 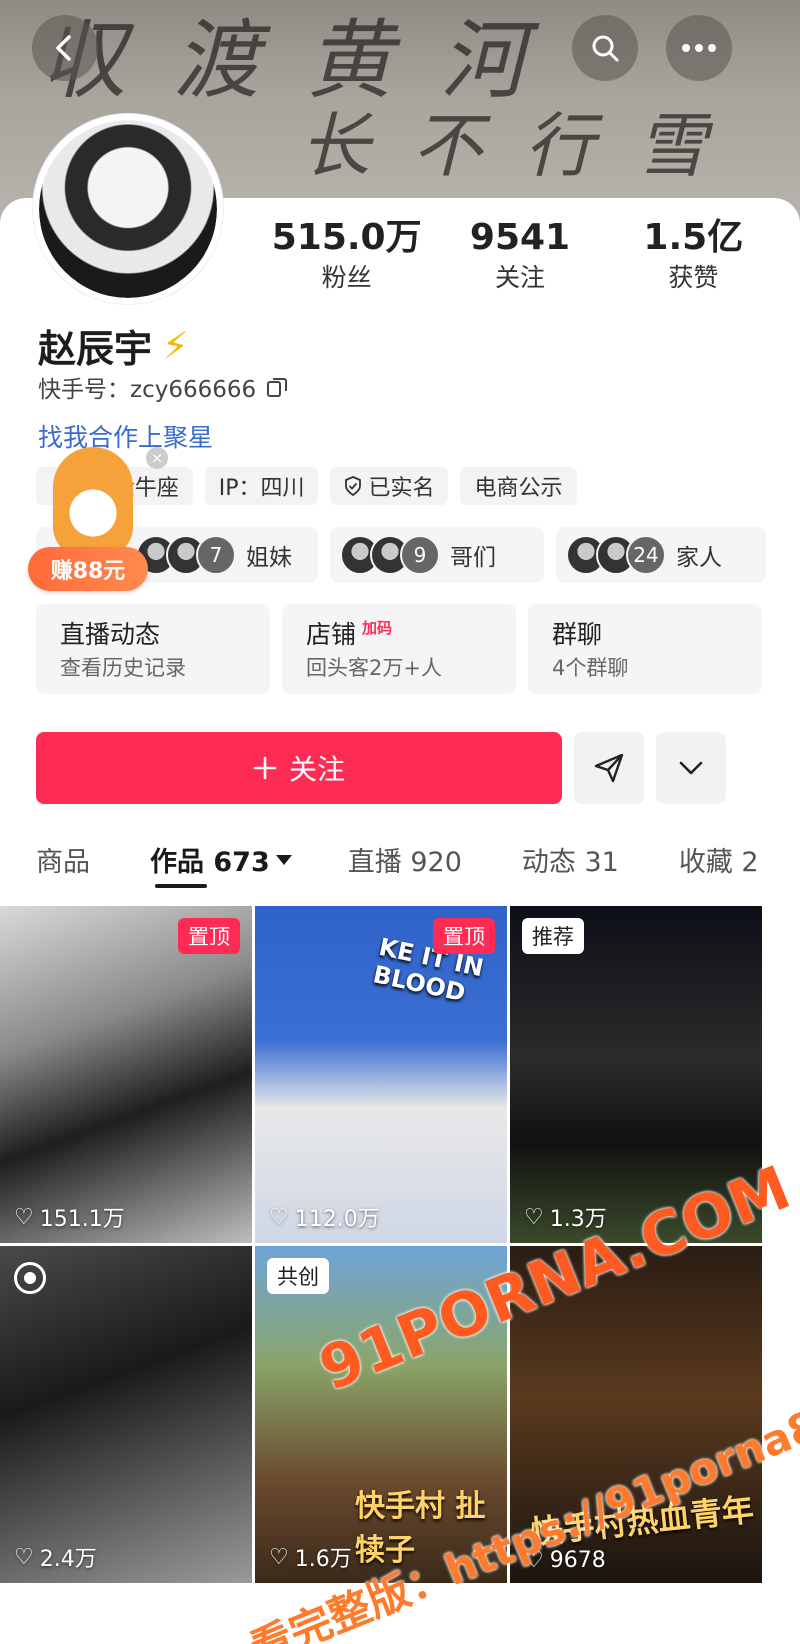 I want to click on message-button, so click(x=609, y=768).